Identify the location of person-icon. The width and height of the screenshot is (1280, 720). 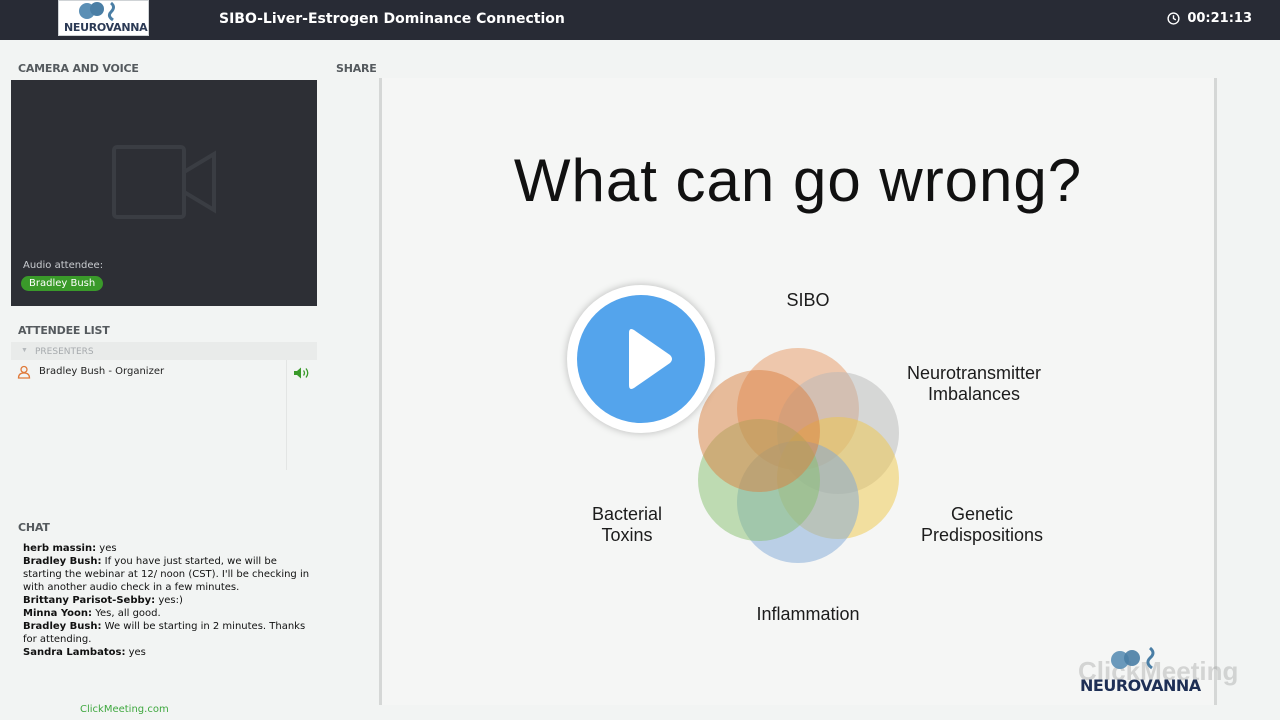
(24, 372).